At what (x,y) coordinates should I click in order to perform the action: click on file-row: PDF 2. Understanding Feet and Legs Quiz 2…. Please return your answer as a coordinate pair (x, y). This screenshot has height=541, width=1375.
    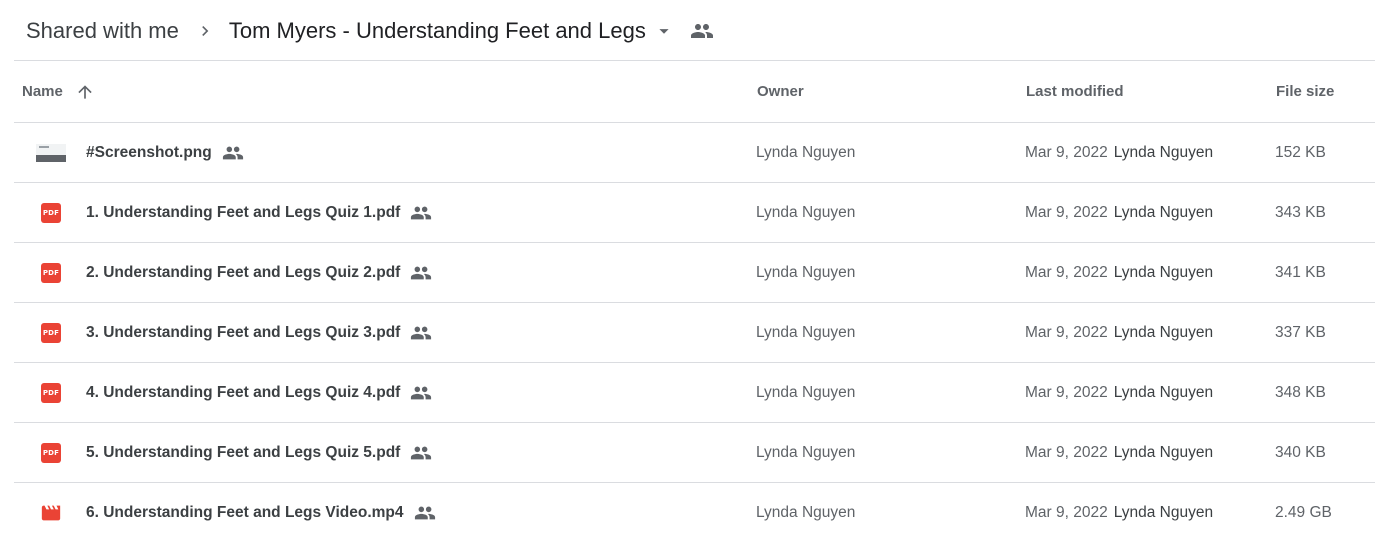
    Looking at the image, I should click on (694, 273).